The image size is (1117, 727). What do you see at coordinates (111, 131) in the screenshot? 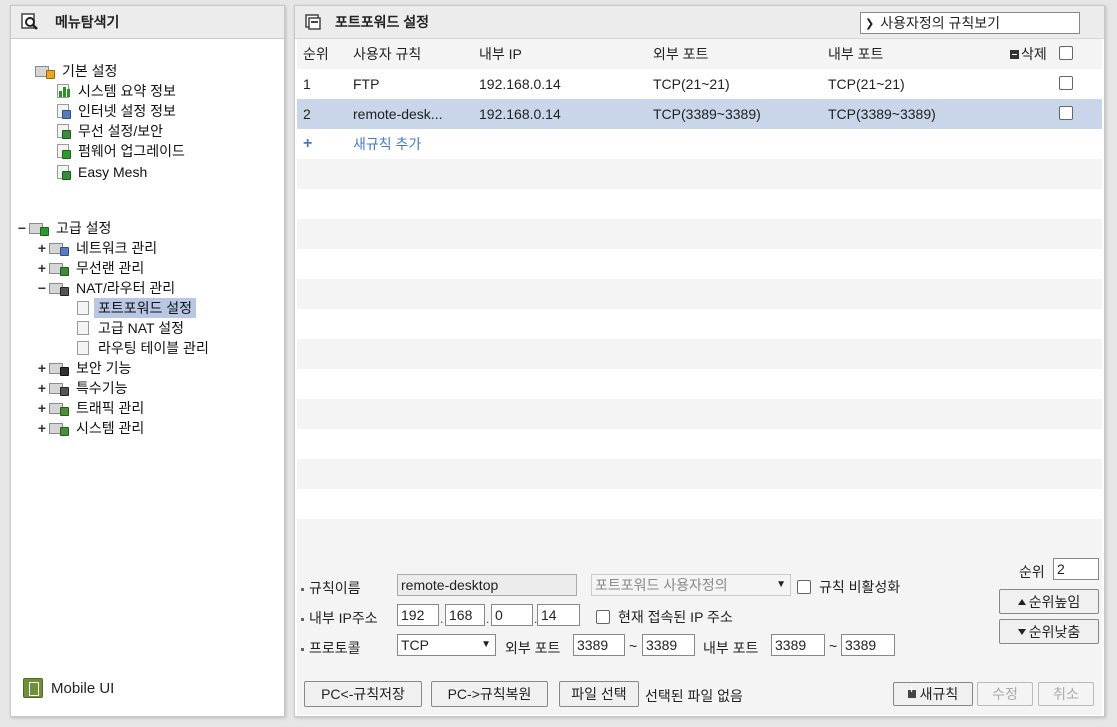
I see `tree-item-wireless-security: 무선 설정/보안` at bounding box center [111, 131].